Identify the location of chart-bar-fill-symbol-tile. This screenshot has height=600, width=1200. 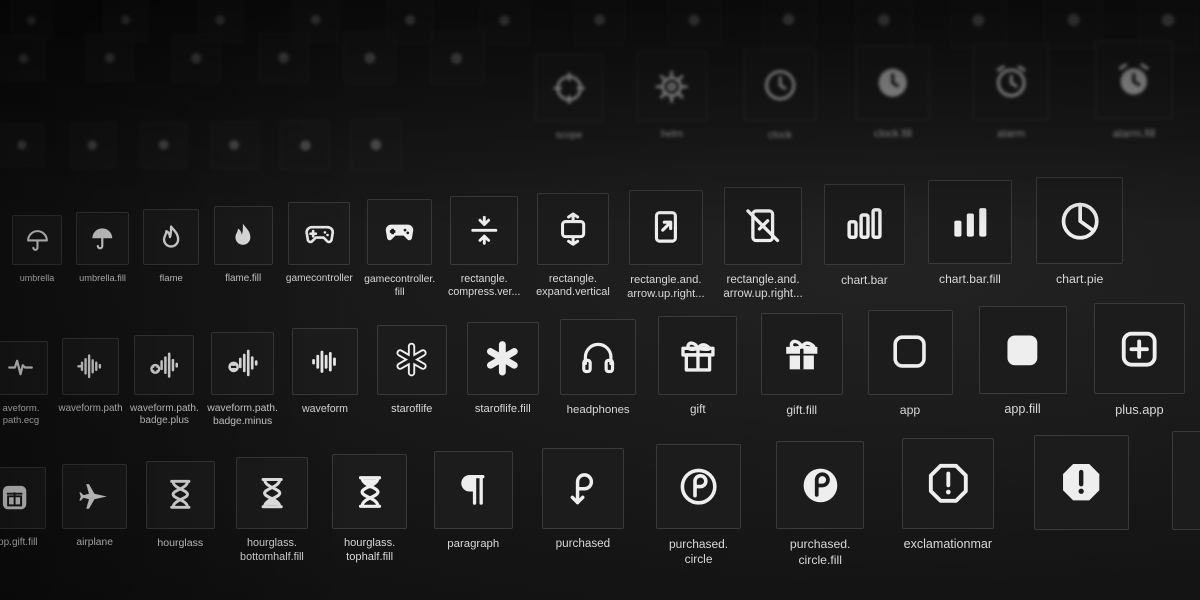
(969, 222).